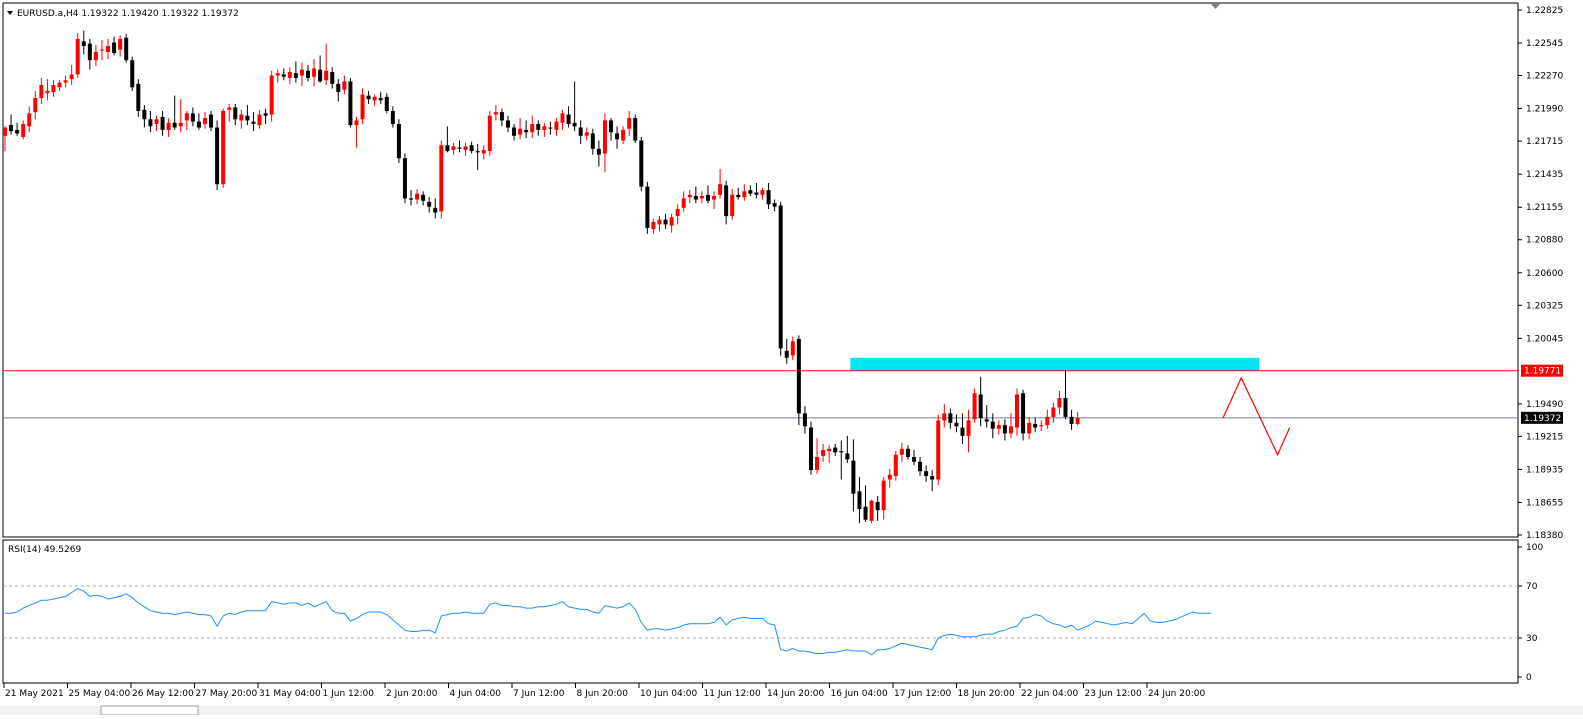 Image resolution: width=1583 pixels, height=719 pixels. What do you see at coordinates (1544, 11) in the screenshot?
I see `price-tick-label: 1.22825` at bounding box center [1544, 11].